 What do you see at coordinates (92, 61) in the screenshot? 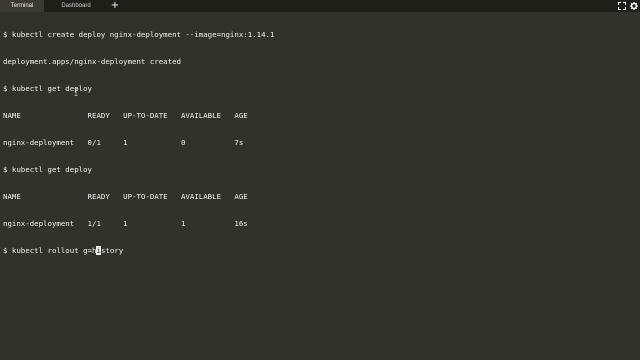
I see `terminal-line: deployment.apps/nginx-deployment created` at bounding box center [92, 61].